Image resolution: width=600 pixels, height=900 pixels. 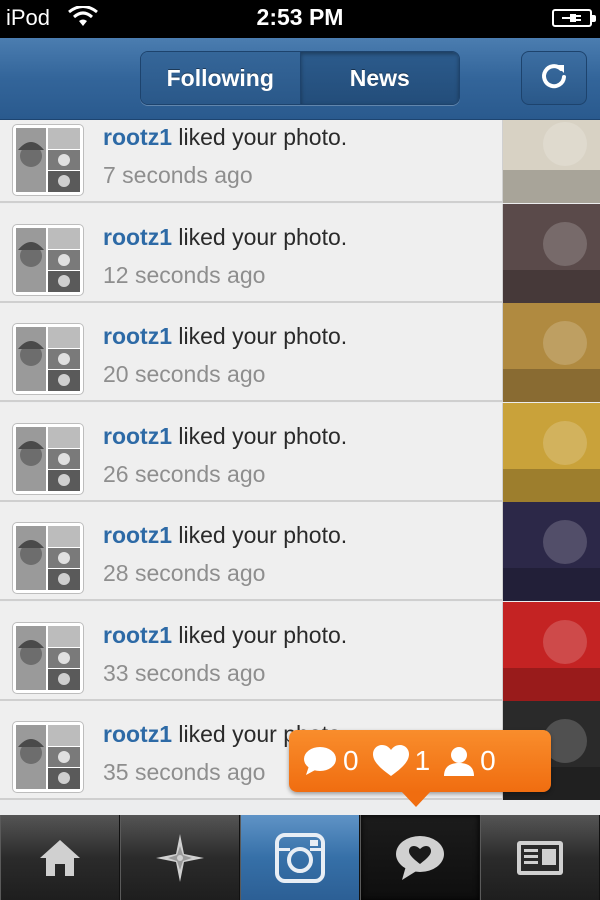 What do you see at coordinates (379, 78) in the screenshot?
I see `tab-news: News` at bounding box center [379, 78].